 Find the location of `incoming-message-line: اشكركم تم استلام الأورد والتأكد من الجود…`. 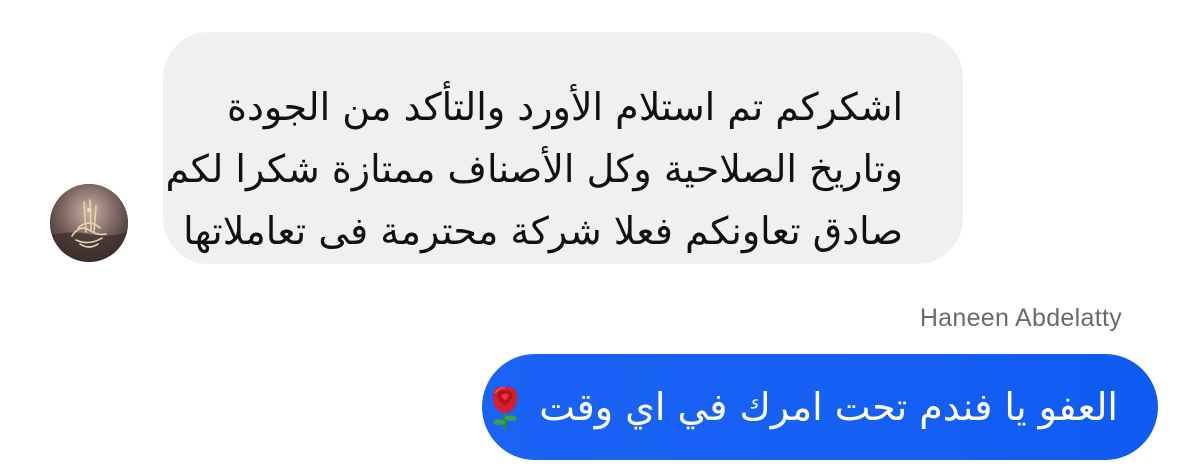

incoming-message-line: اشكركم تم استلام الأورد والتأكد من الجود… is located at coordinates (565, 107).